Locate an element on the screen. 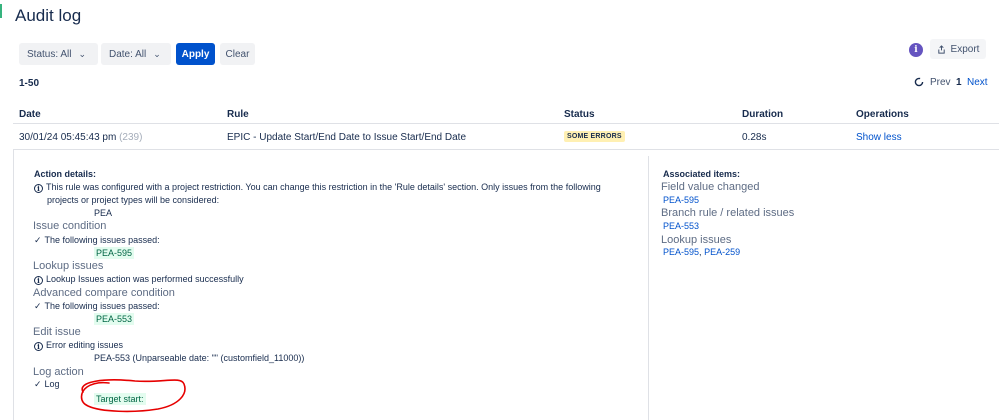 The height and width of the screenshot is (420, 999). export-button: Export is located at coordinates (958, 49).